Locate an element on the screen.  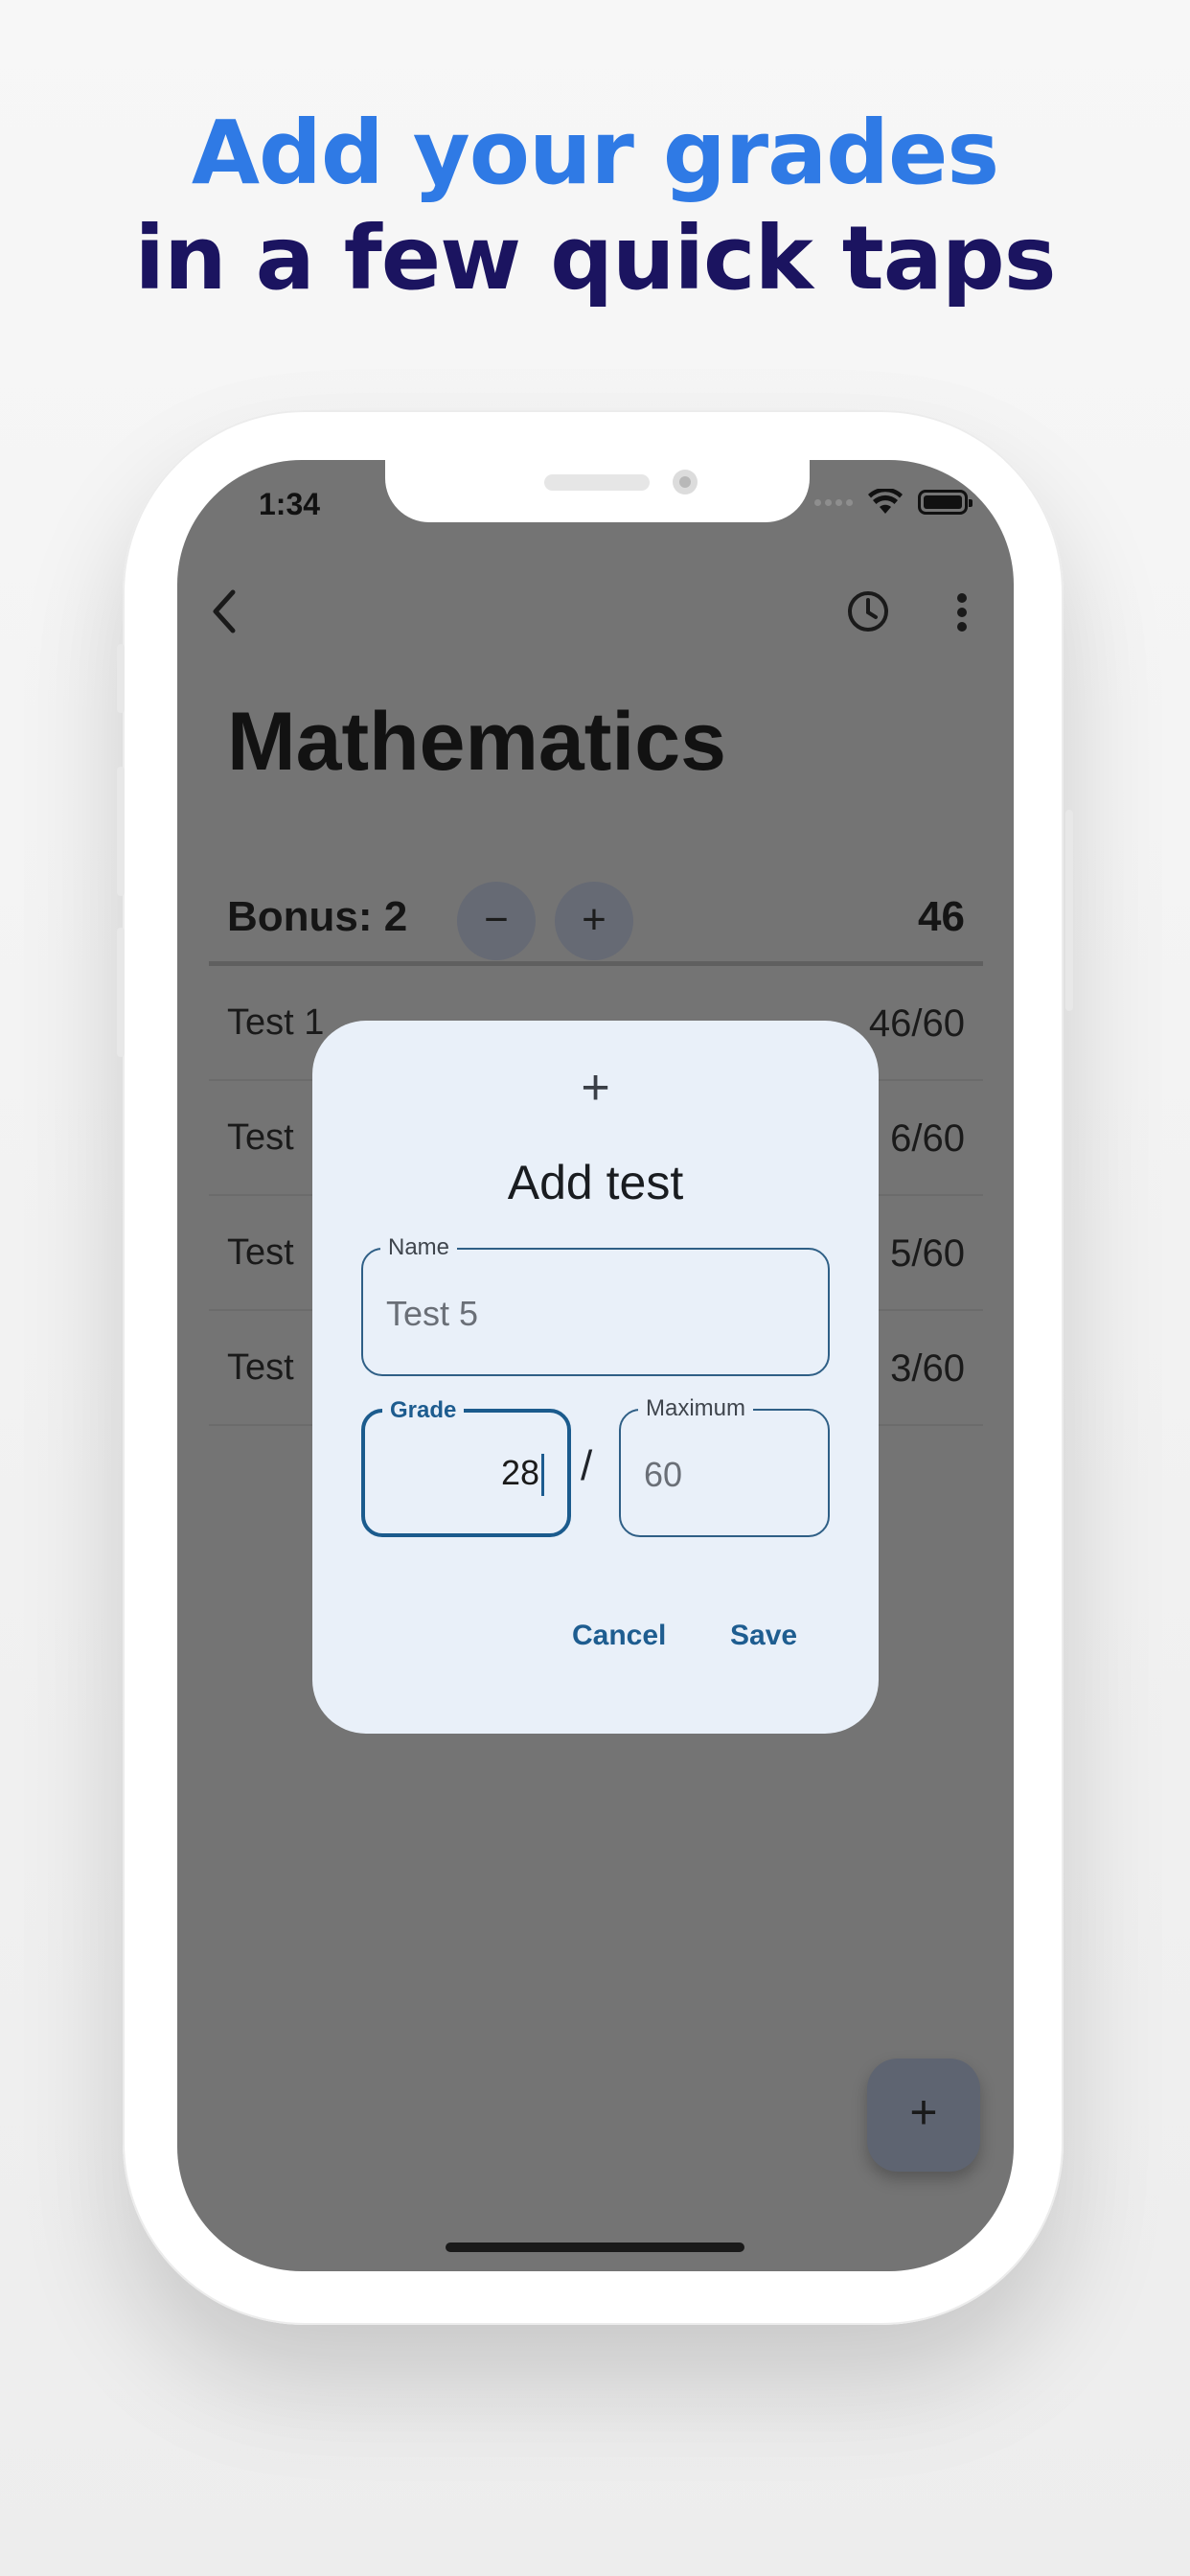
name-field-label: Name is located at coordinates (419, 1247).